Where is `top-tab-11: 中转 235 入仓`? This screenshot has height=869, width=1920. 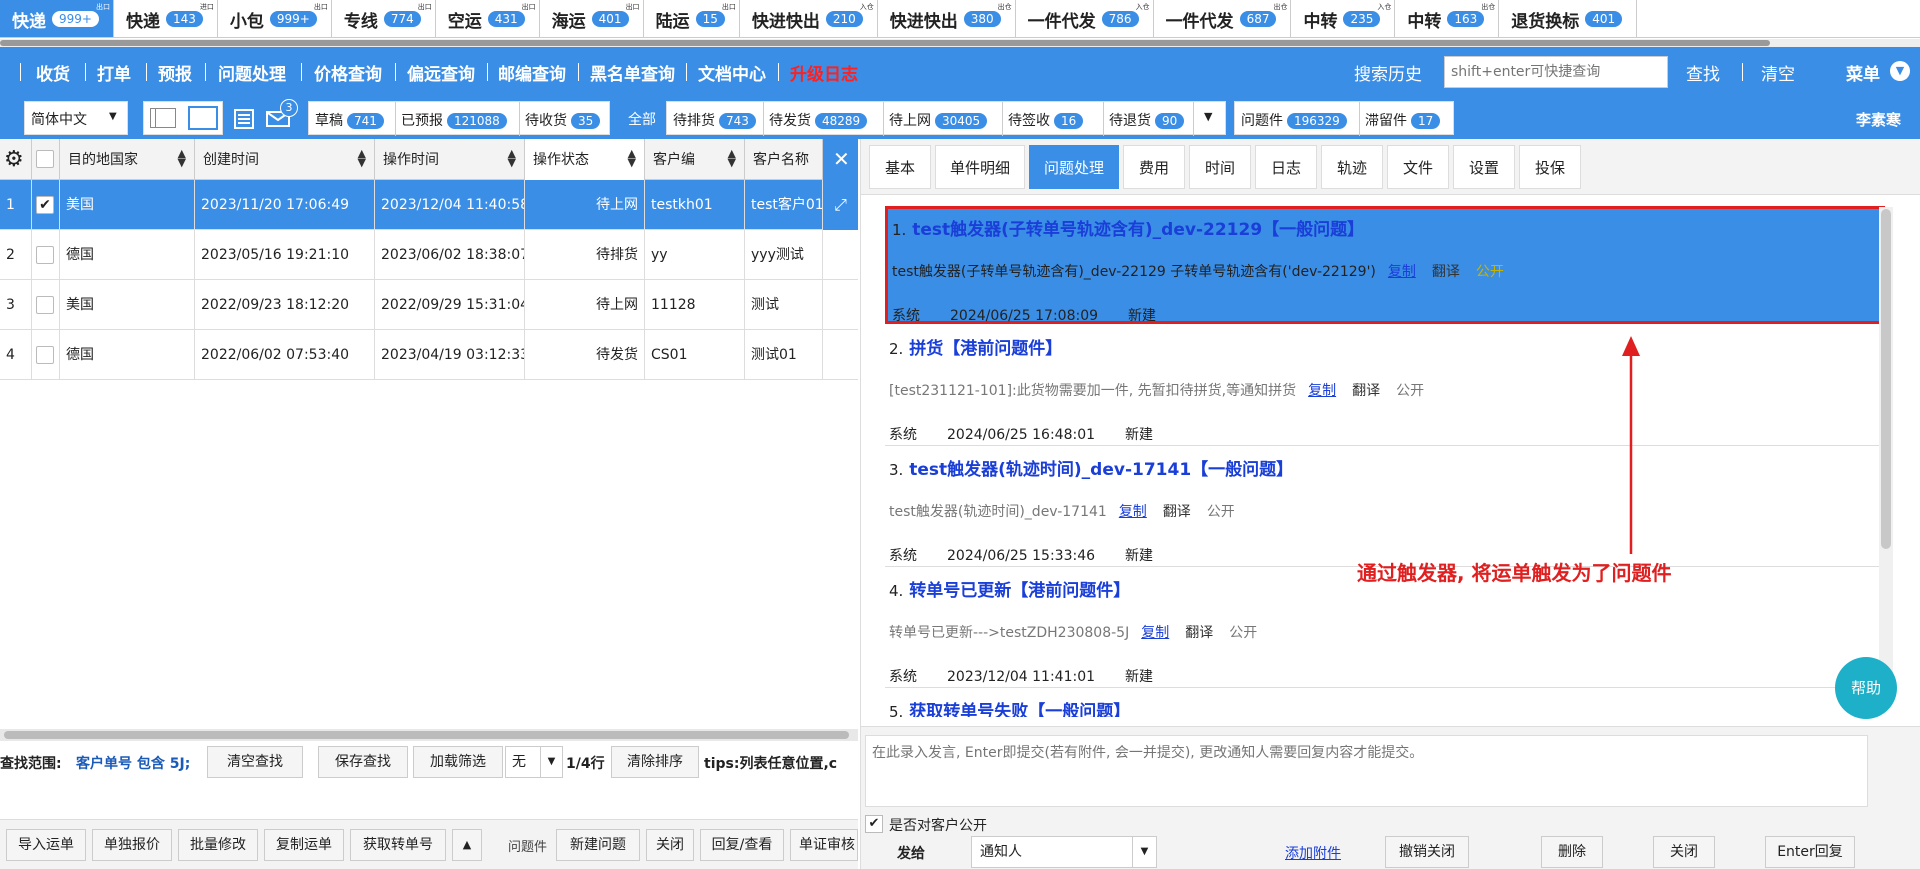
top-tab-11: 中转 235 入仓 is located at coordinates (1343, 18).